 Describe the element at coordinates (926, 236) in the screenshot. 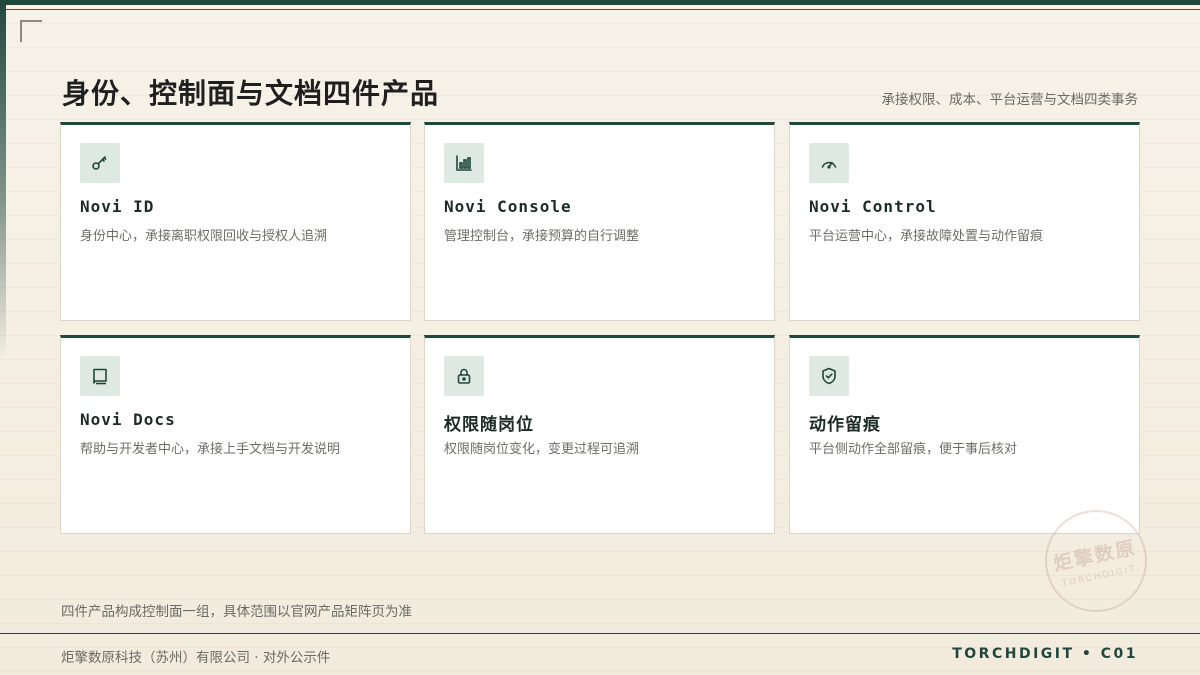

I see `card-description: 平台运营中心，承接故障处置与动作留痕` at that location.